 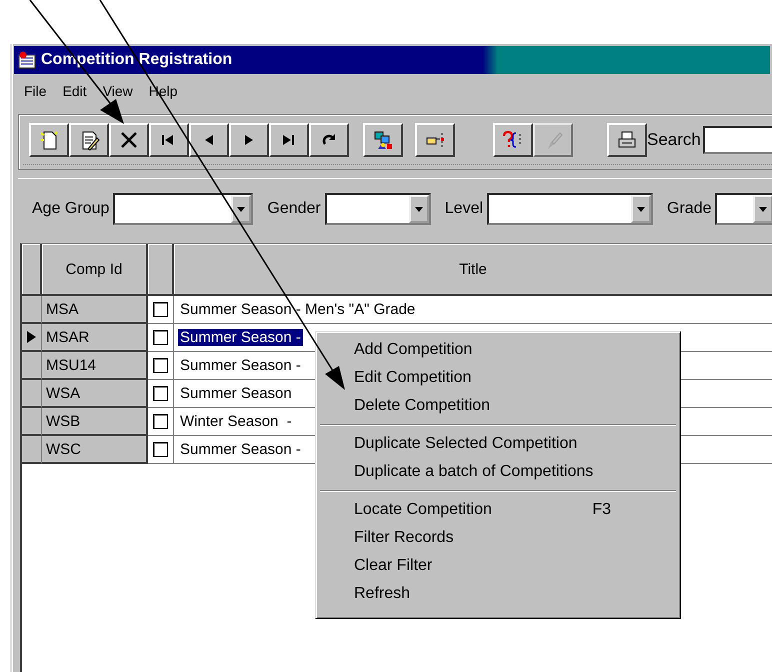 What do you see at coordinates (95, 422) in the screenshot?
I see `table-cell: WSB` at bounding box center [95, 422].